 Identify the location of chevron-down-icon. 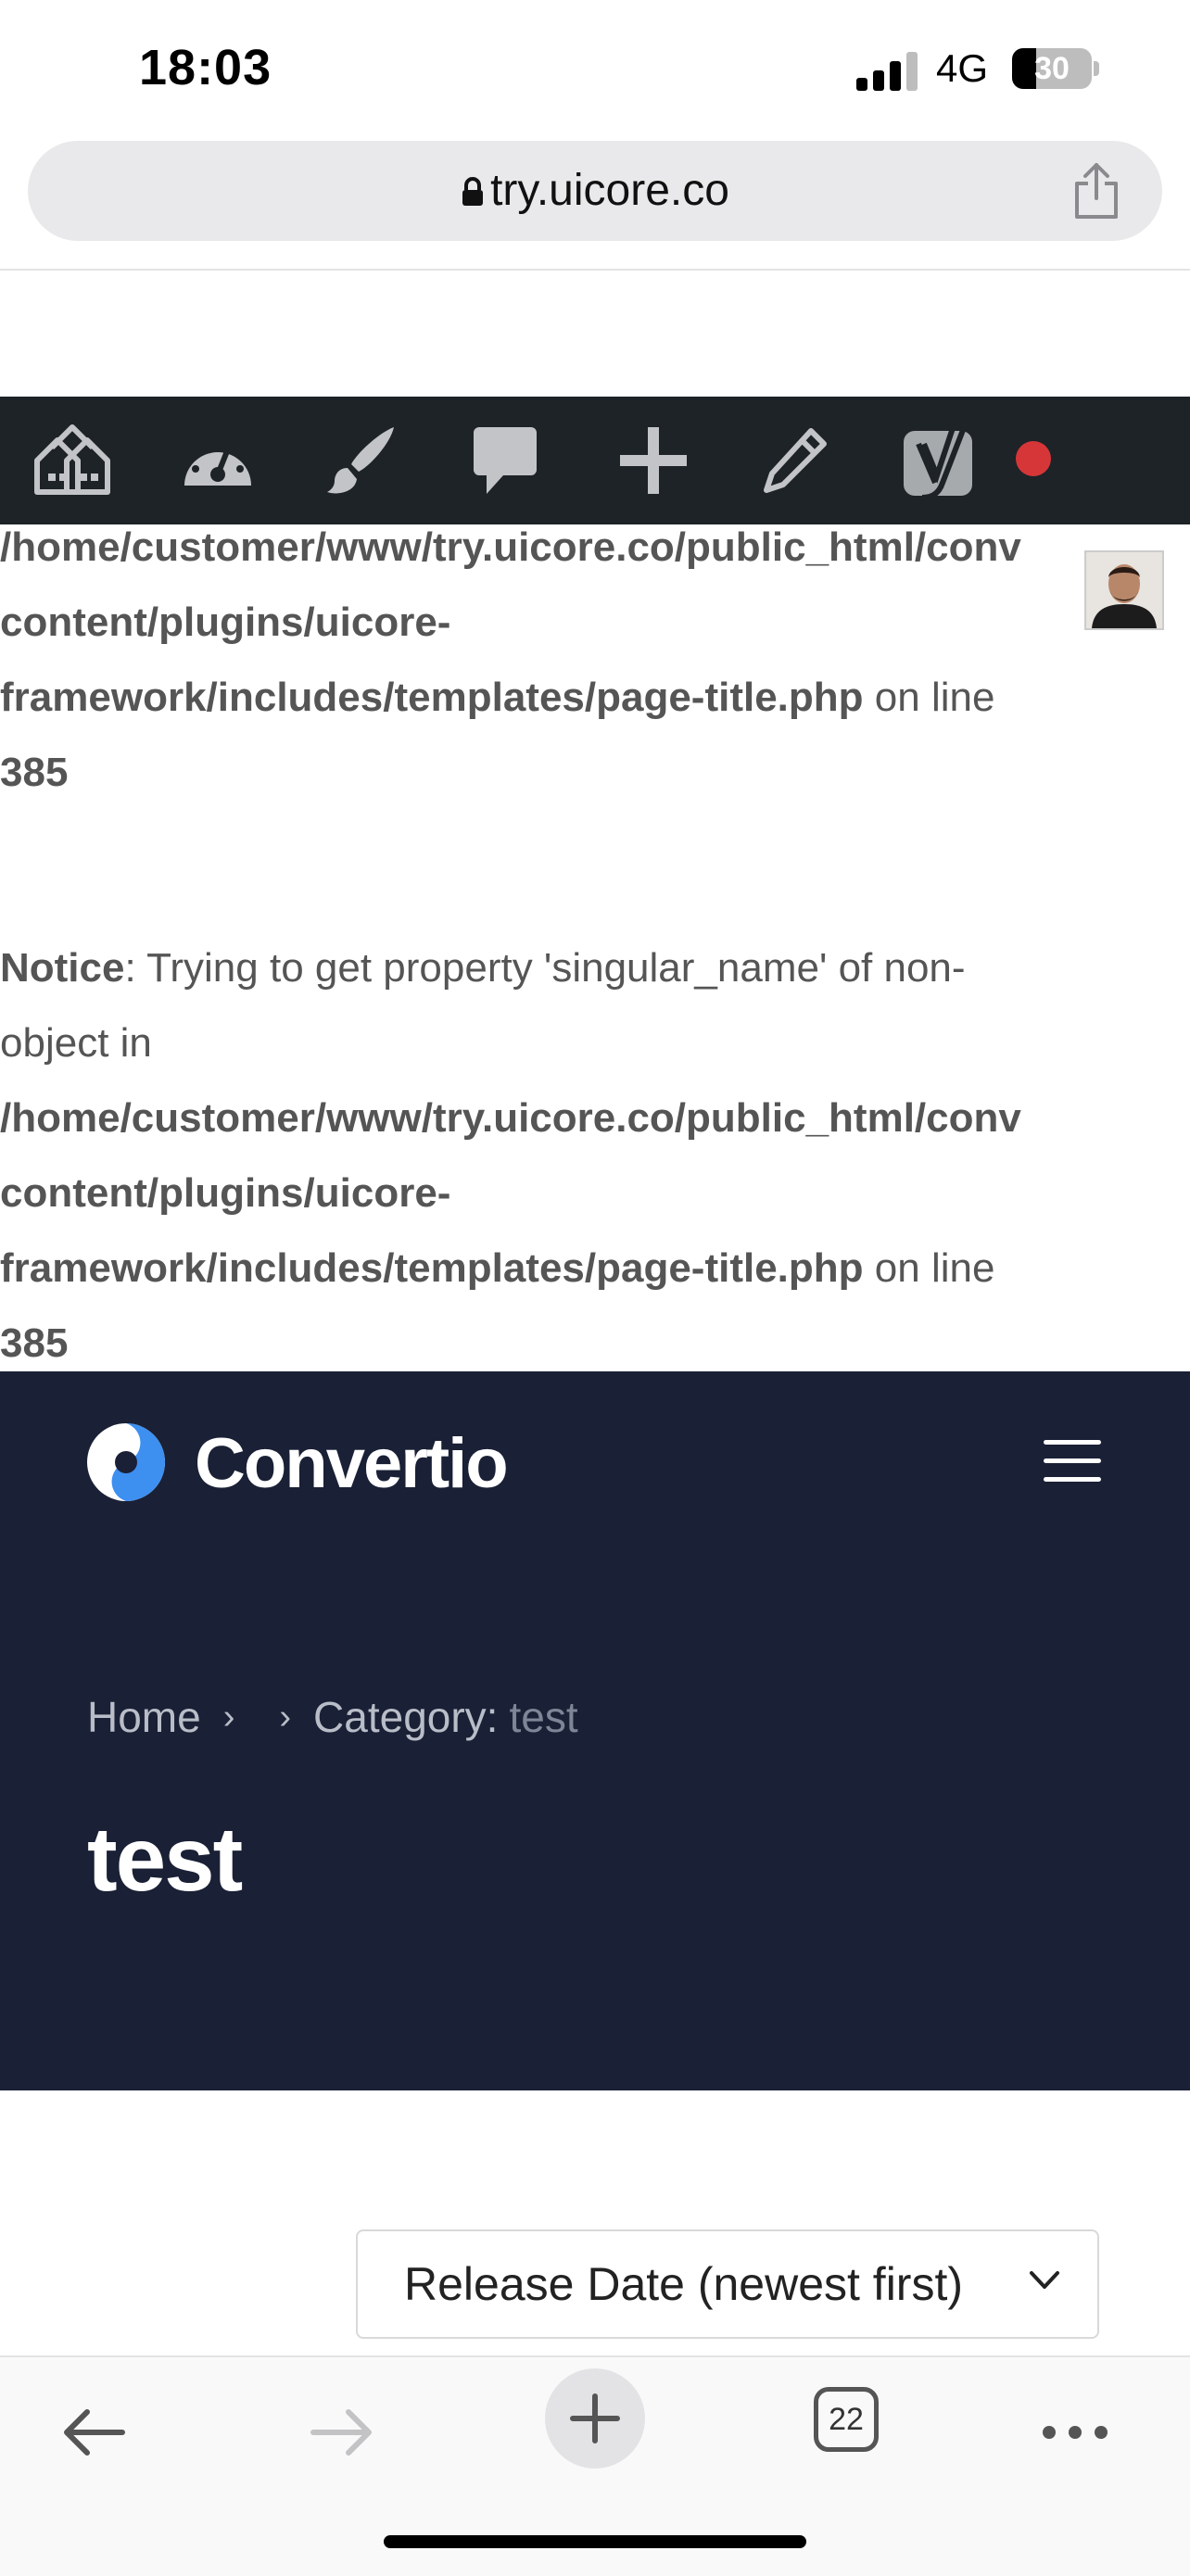
(1044, 2280).